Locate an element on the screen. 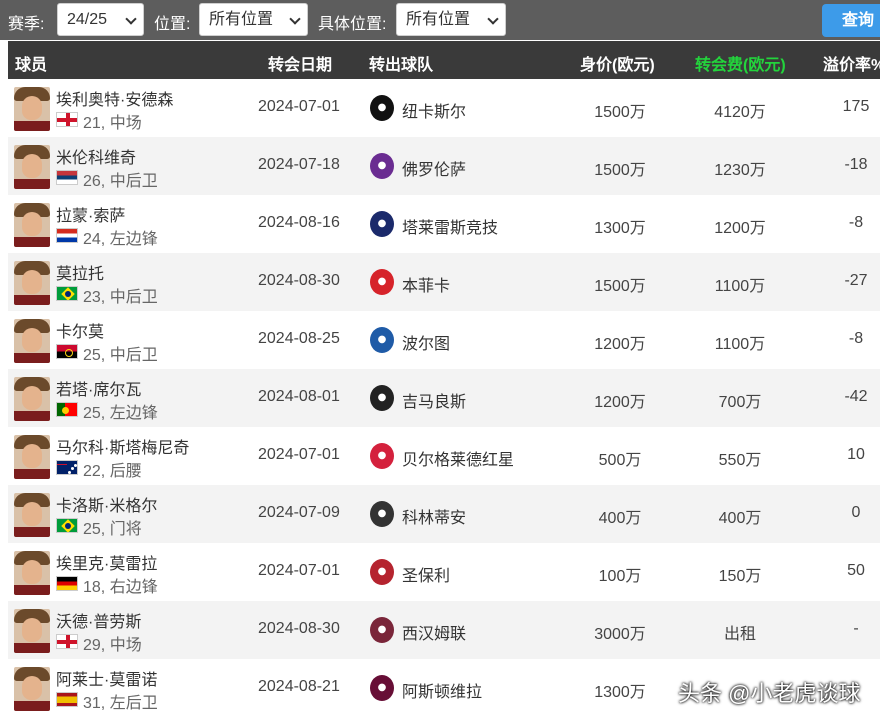 The image size is (880, 720). premium-rate: 175 is located at coordinates (856, 106).